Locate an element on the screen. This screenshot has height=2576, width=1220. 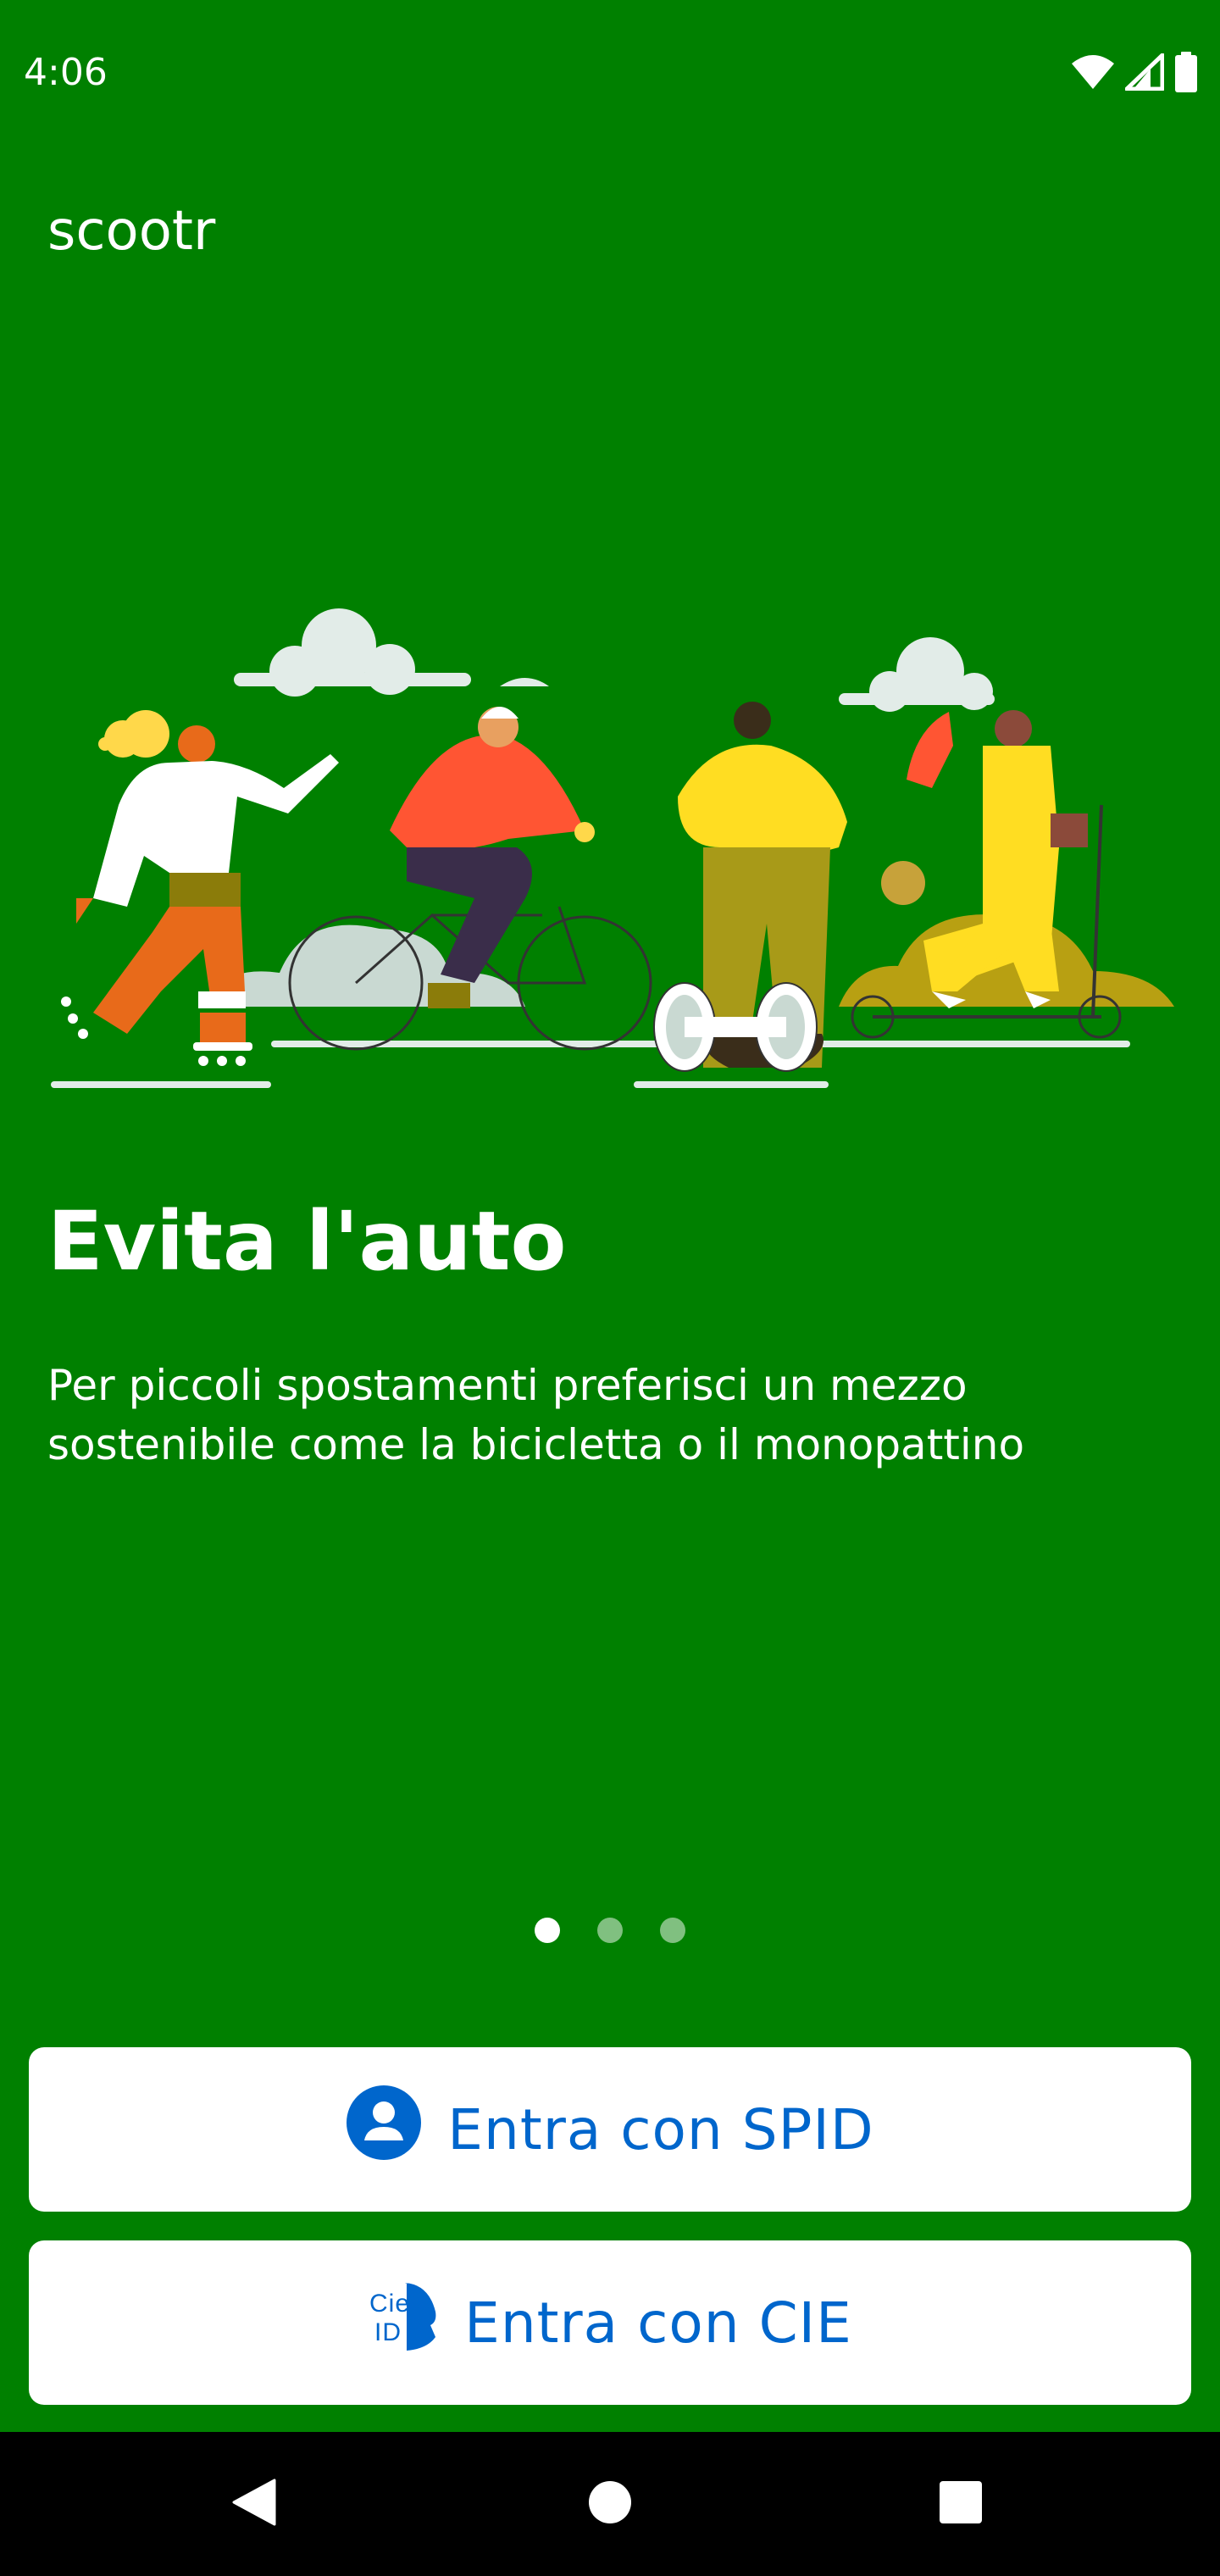
app-title: scootr is located at coordinates (131, 231).